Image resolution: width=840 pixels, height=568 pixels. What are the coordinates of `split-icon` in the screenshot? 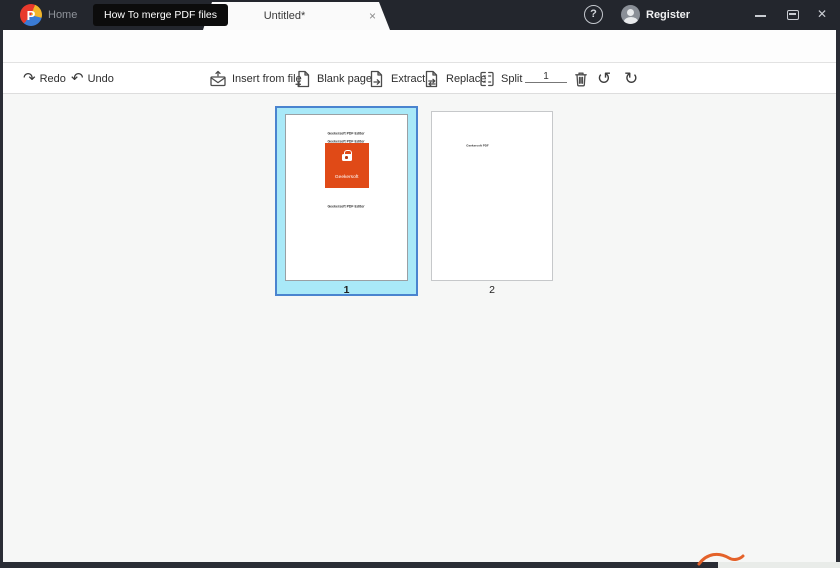 It's located at (487, 78).